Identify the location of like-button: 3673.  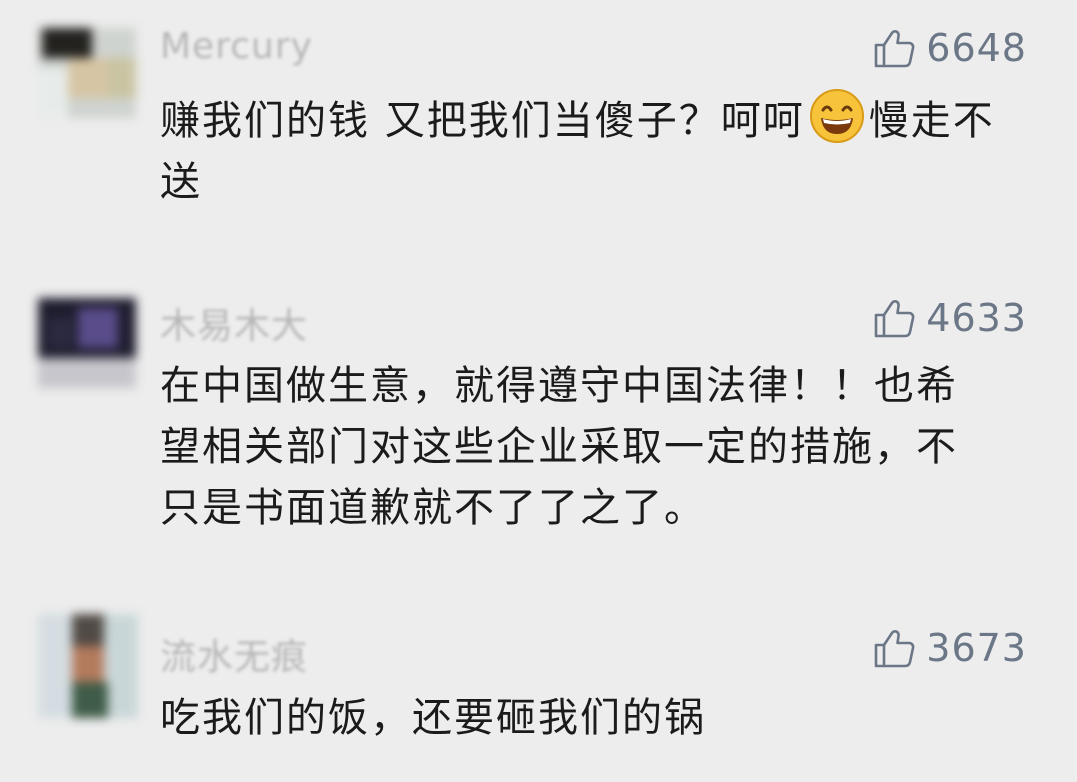
(949, 648).